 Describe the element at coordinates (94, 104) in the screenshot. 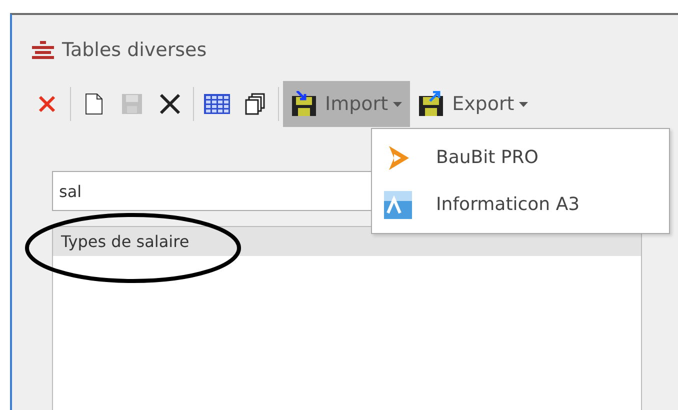

I see `new-document-icon` at that location.